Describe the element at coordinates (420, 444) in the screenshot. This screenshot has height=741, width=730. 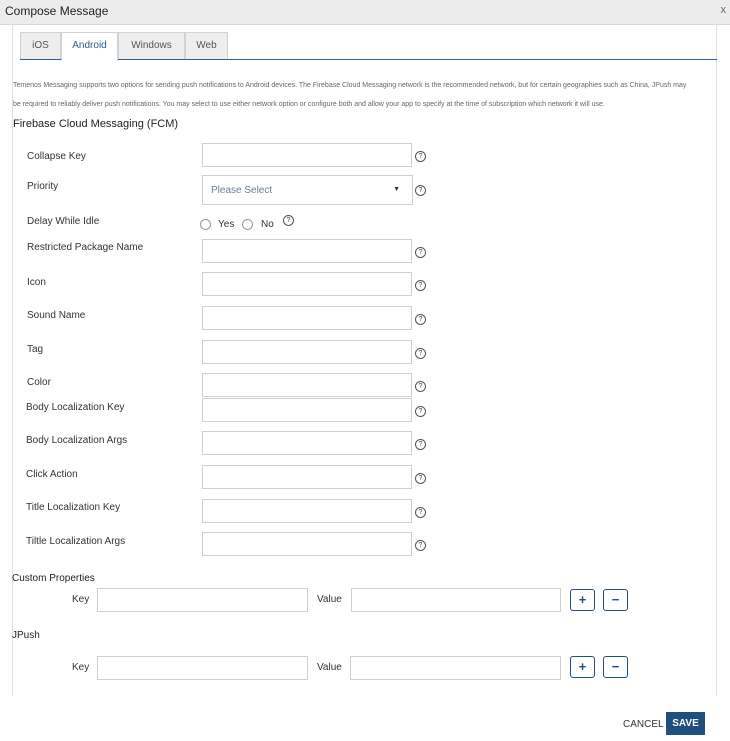
I see `body-loc-args-help-icon: ?` at that location.